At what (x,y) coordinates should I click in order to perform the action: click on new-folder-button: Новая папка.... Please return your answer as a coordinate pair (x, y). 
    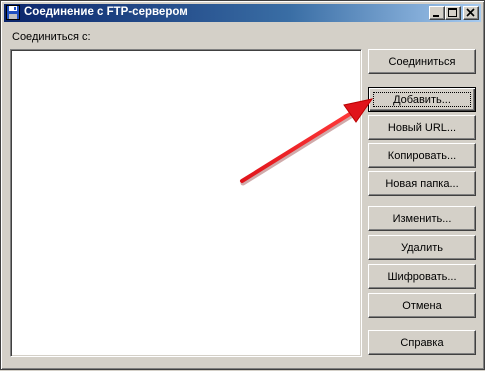
    Looking at the image, I should click on (422, 183).